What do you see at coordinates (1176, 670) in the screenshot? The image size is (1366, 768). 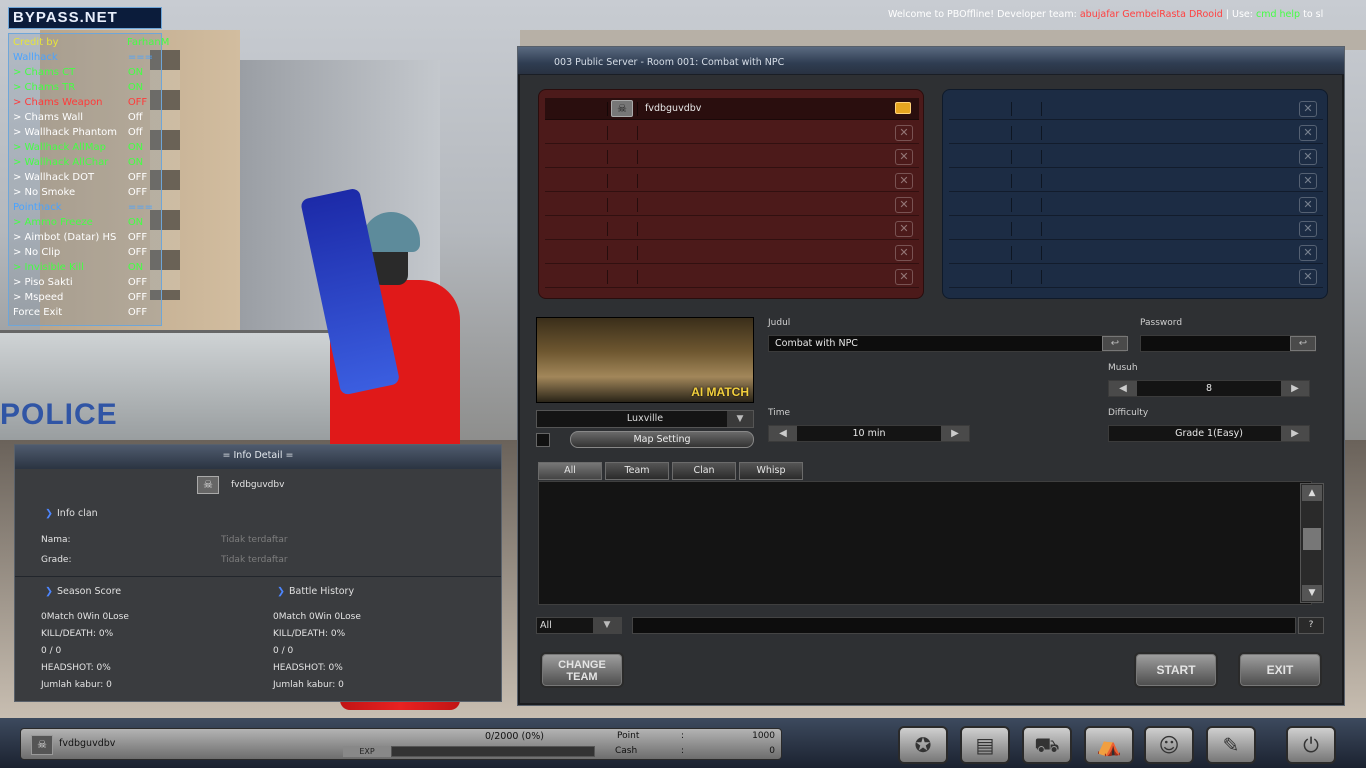 I see `start-button: START` at bounding box center [1176, 670].